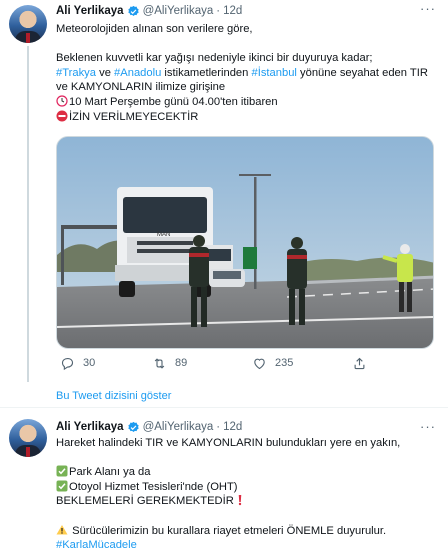 This screenshot has width=448, height=556. What do you see at coordinates (181, 363) in the screenshot?
I see `retweet-count: 89` at bounding box center [181, 363].